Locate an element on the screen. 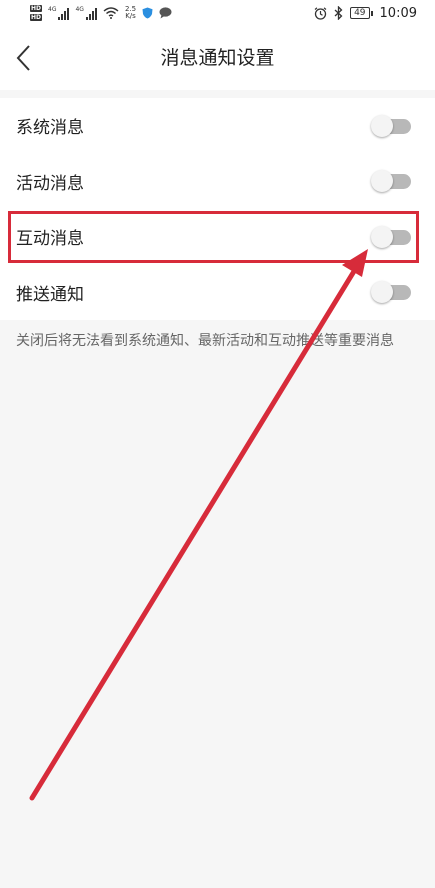 The height and width of the screenshot is (888, 435). chat-bubble-icon is located at coordinates (165, 13).